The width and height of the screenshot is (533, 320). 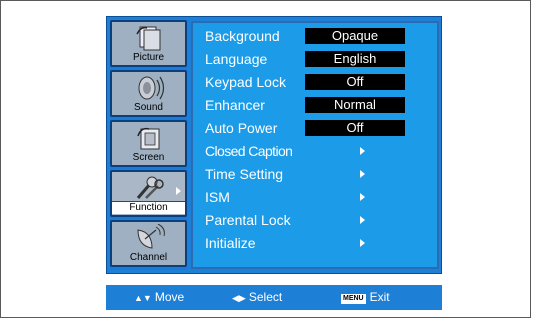 I want to click on menu-row-label: Time Setting, so click(x=244, y=174).